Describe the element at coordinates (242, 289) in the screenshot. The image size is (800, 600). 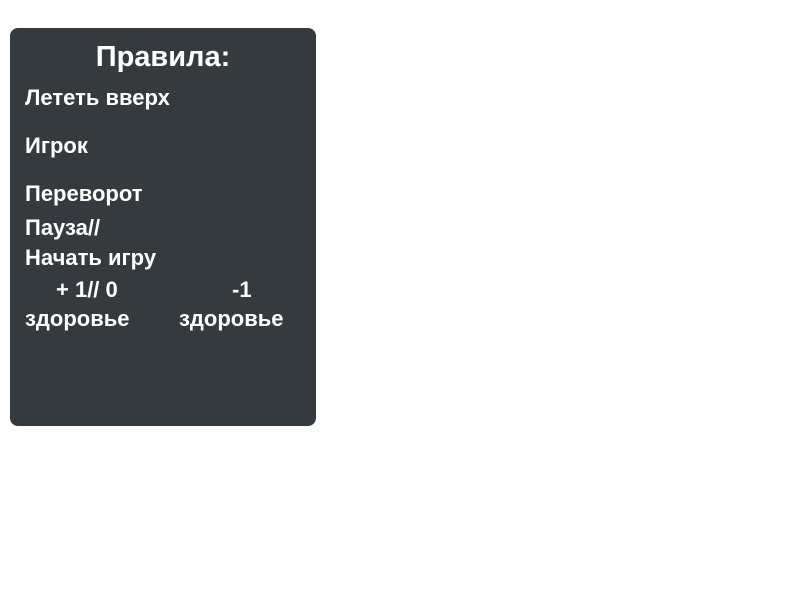
I see `health-minus-value: -1` at that location.